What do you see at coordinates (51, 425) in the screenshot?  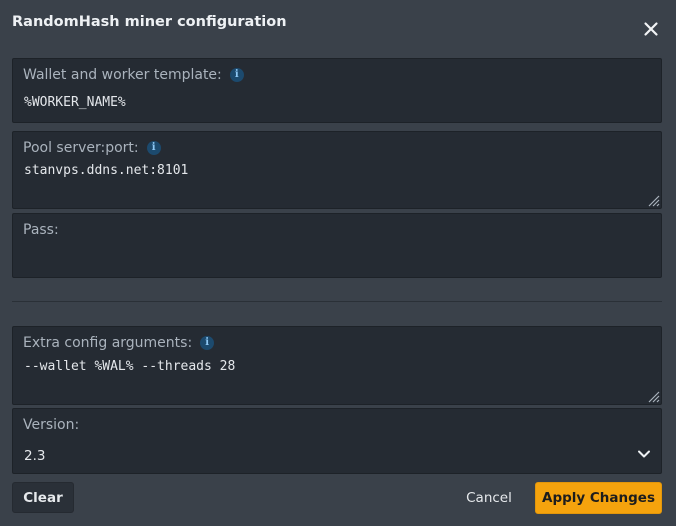 I see `version-label: Version:` at bounding box center [51, 425].